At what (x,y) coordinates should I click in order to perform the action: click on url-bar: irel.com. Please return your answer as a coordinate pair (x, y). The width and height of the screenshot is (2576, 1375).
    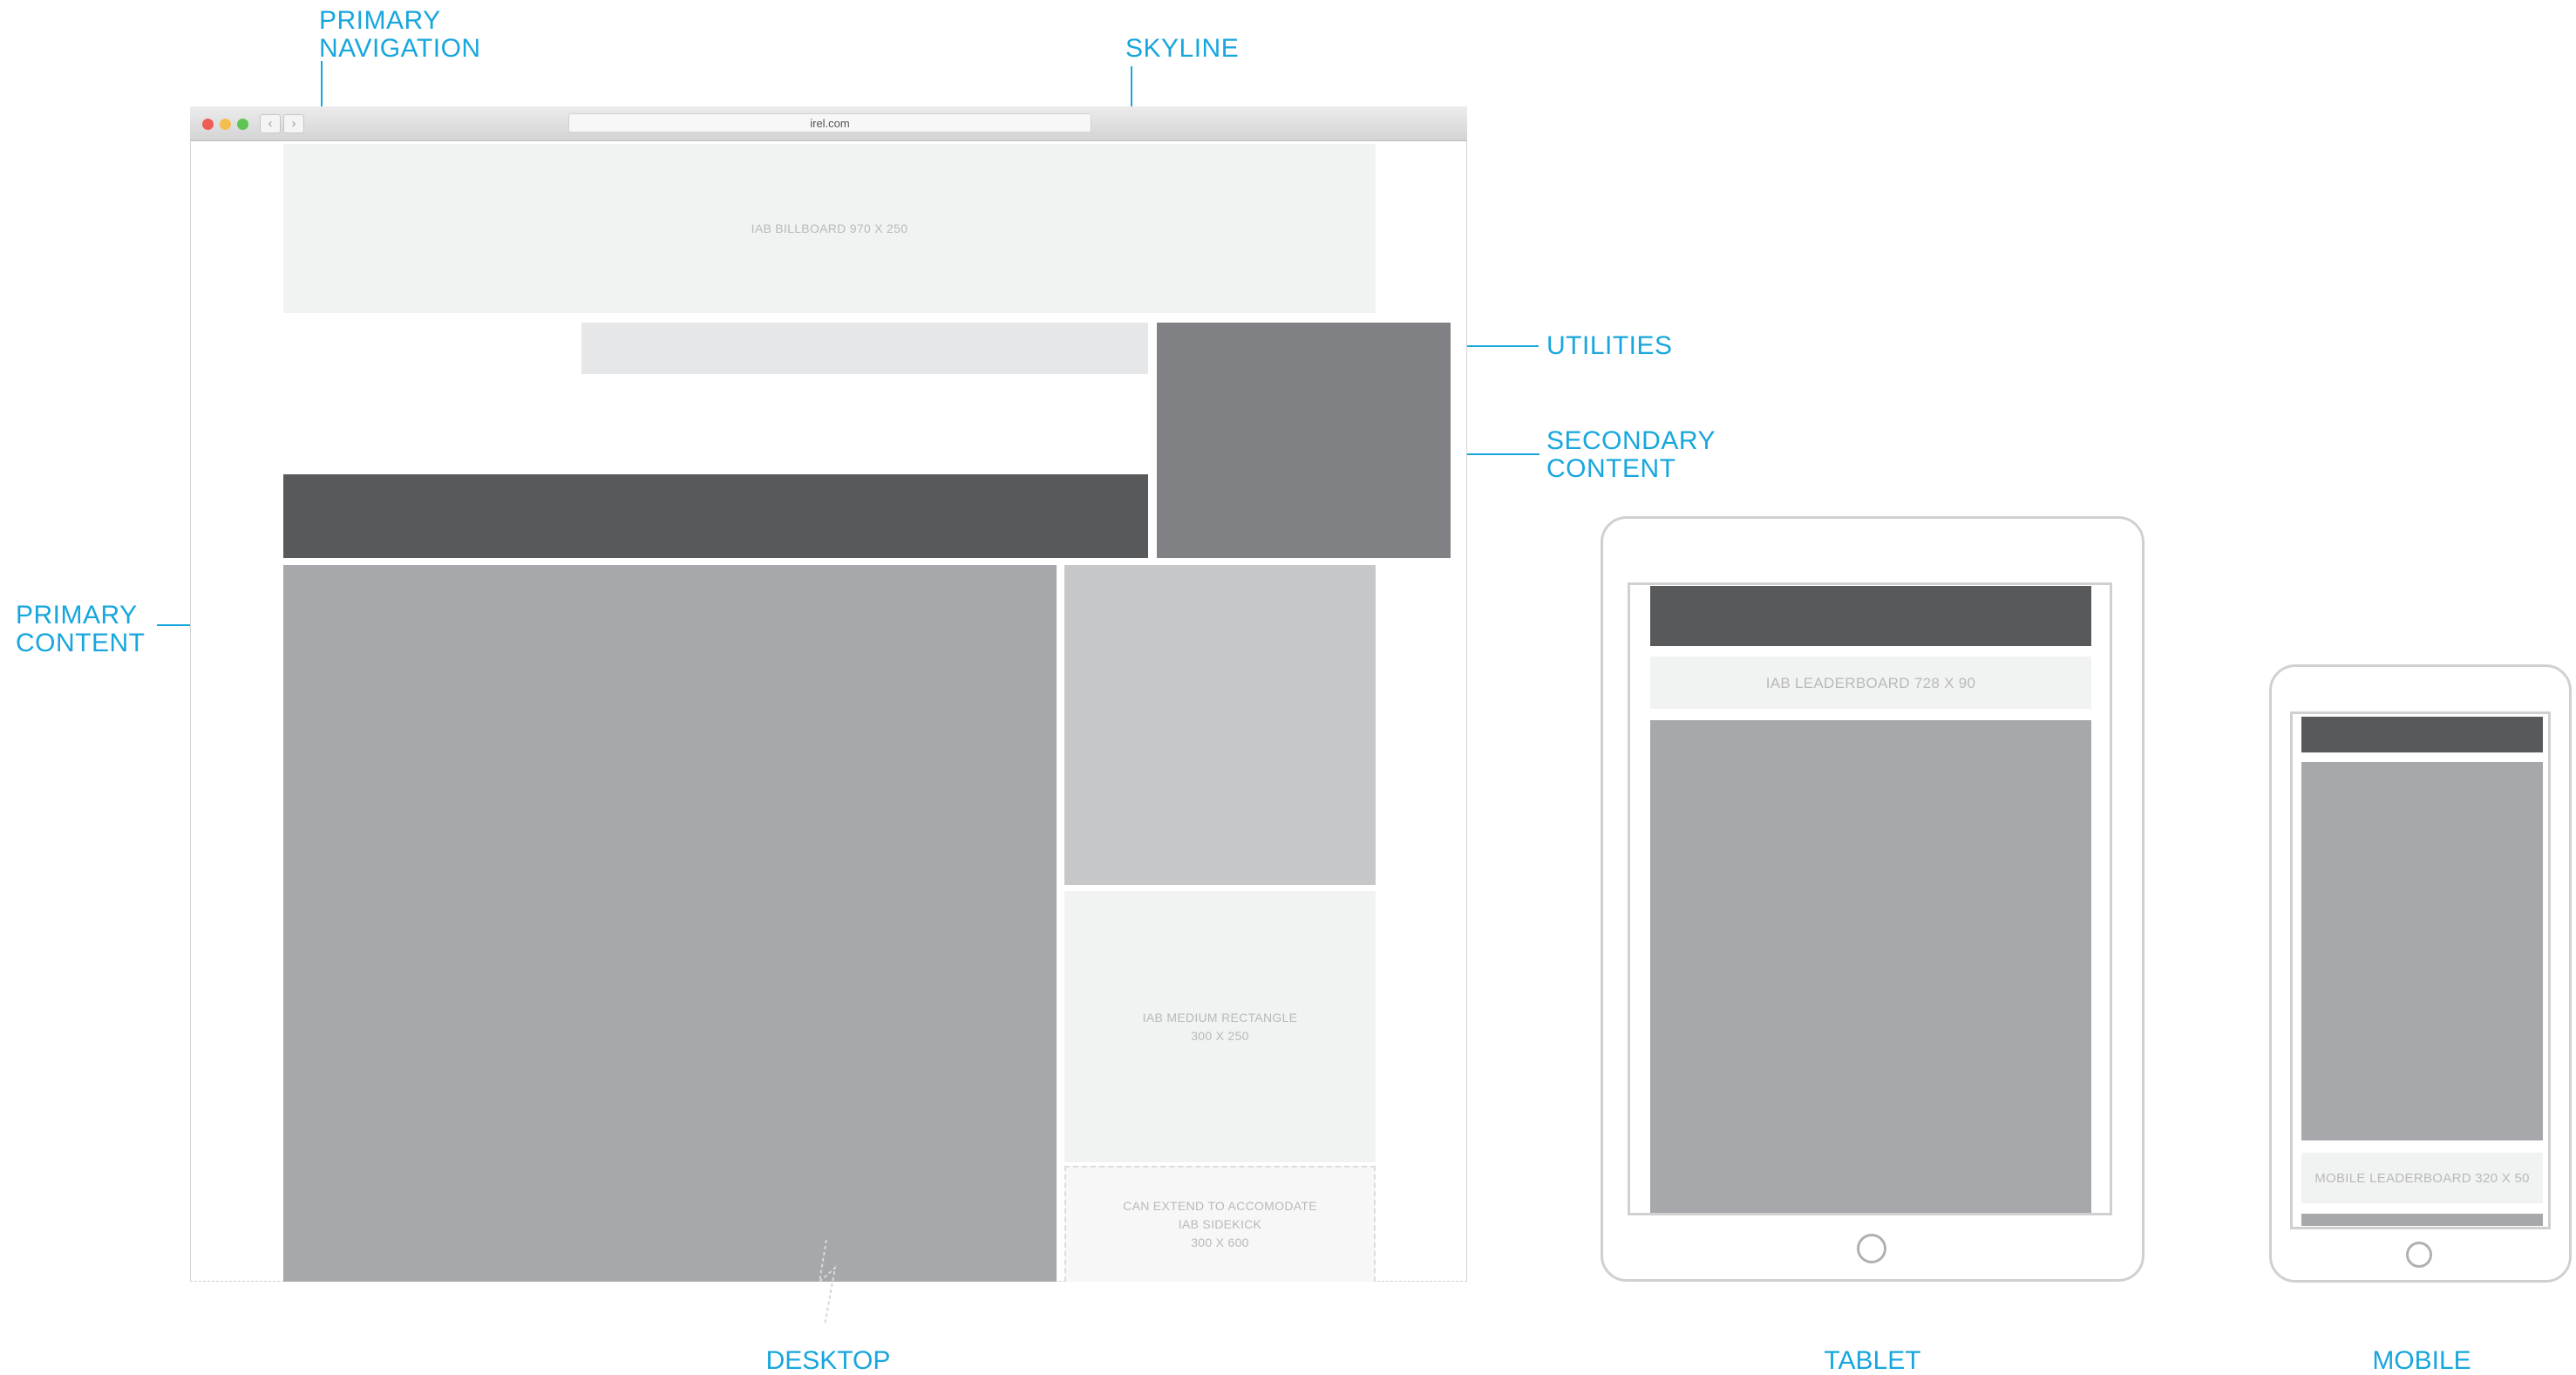
    Looking at the image, I should click on (829, 123).